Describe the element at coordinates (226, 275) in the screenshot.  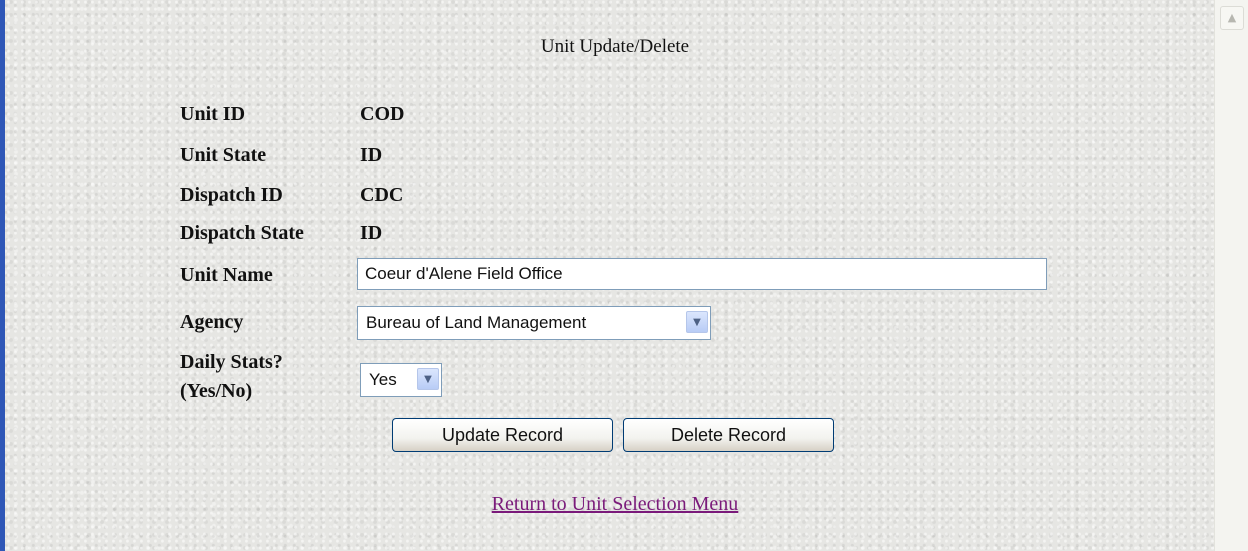
I see `unit-name-label: Unit Name` at that location.